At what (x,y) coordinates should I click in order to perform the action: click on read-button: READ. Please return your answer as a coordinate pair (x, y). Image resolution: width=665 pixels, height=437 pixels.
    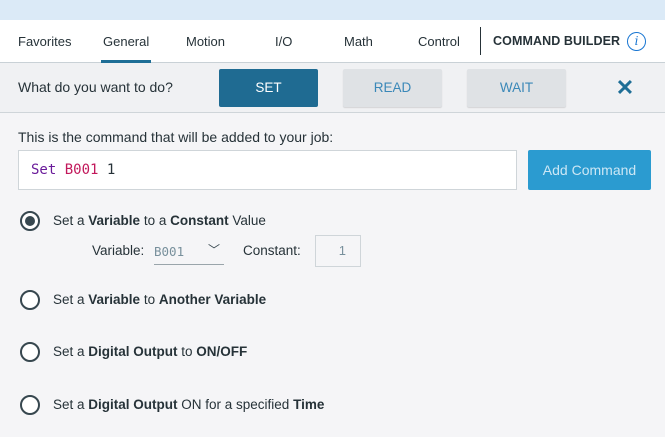
    Looking at the image, I should click on (392, 88).